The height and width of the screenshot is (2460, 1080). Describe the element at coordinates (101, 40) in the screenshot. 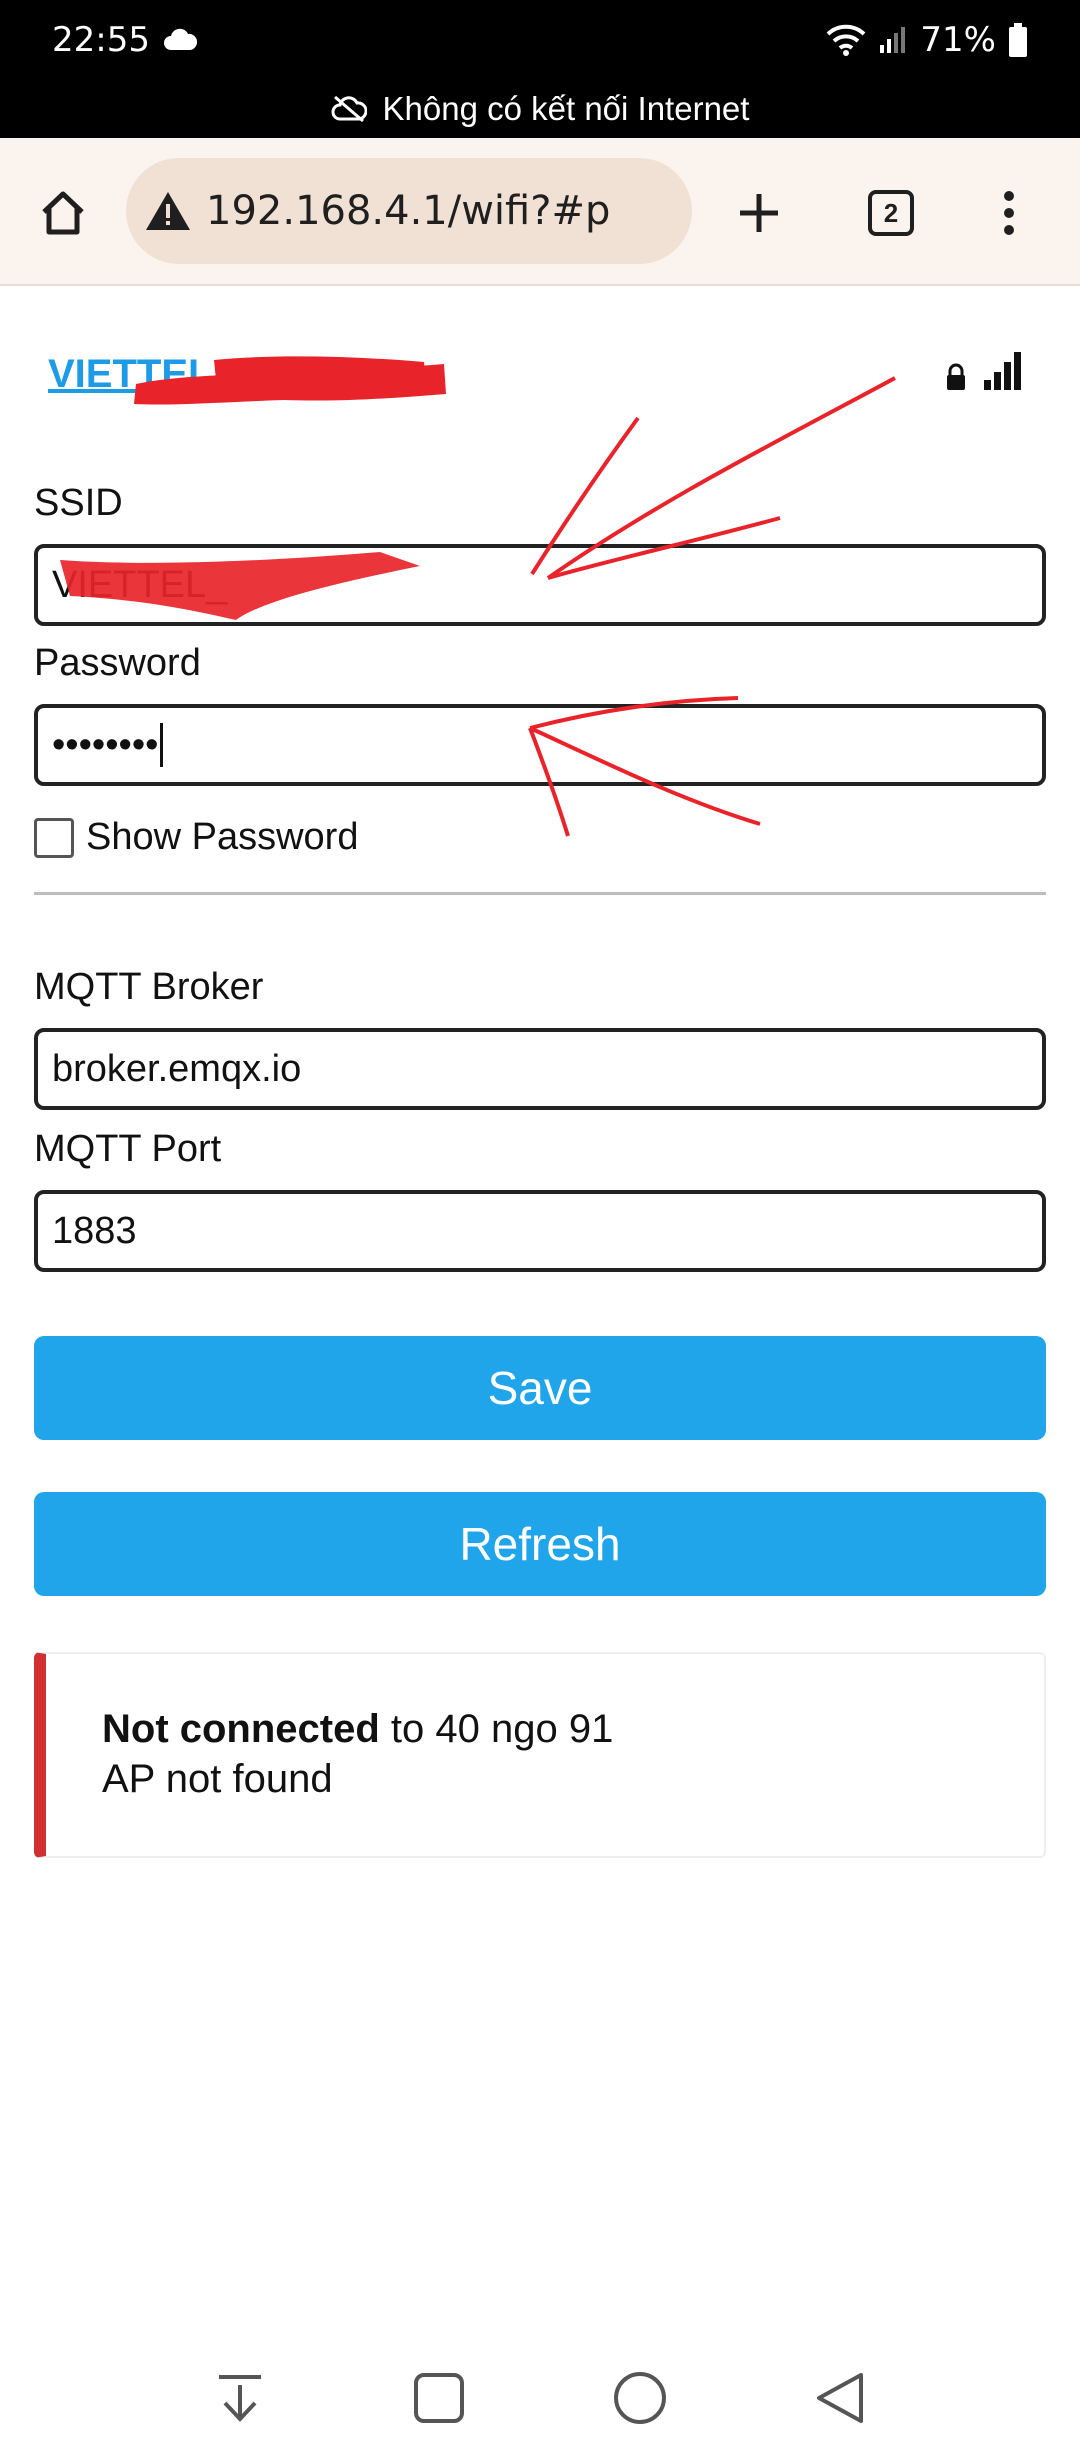

I see `clock: 22:55` at that location.